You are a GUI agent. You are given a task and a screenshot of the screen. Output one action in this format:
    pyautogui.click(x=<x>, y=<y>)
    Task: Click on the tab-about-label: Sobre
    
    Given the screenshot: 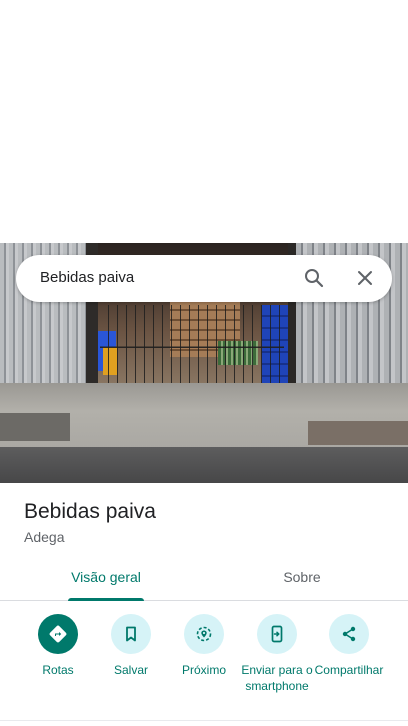 What is the action you would take?
    pyautogui.click(x=302, y=577)
    